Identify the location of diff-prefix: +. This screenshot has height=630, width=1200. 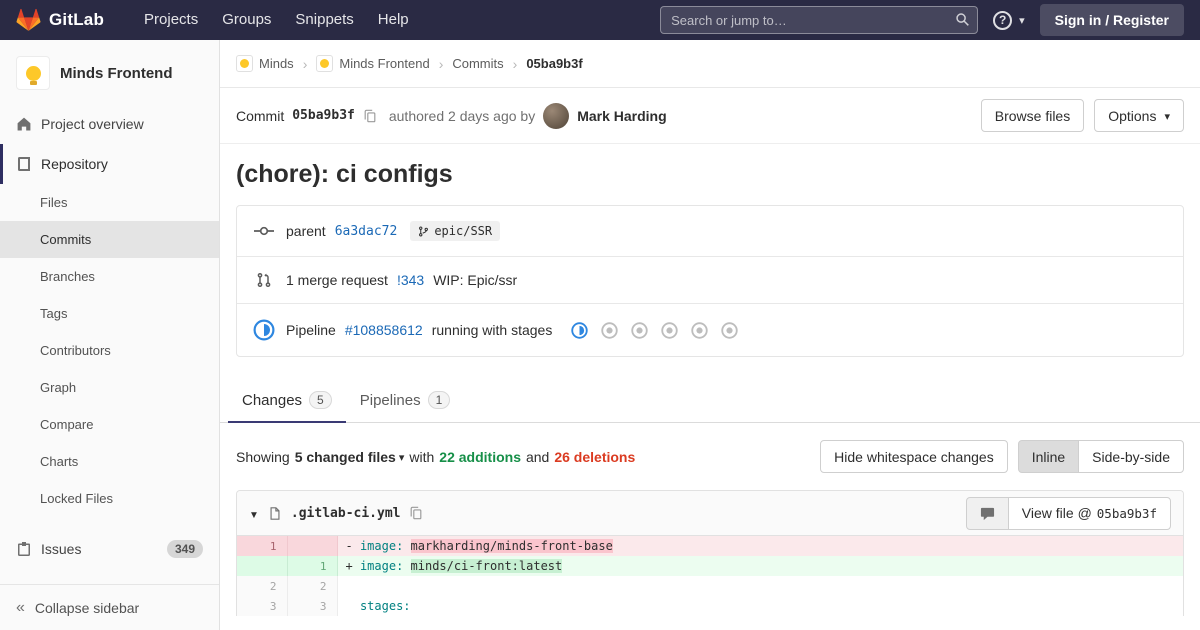
(352, 566).